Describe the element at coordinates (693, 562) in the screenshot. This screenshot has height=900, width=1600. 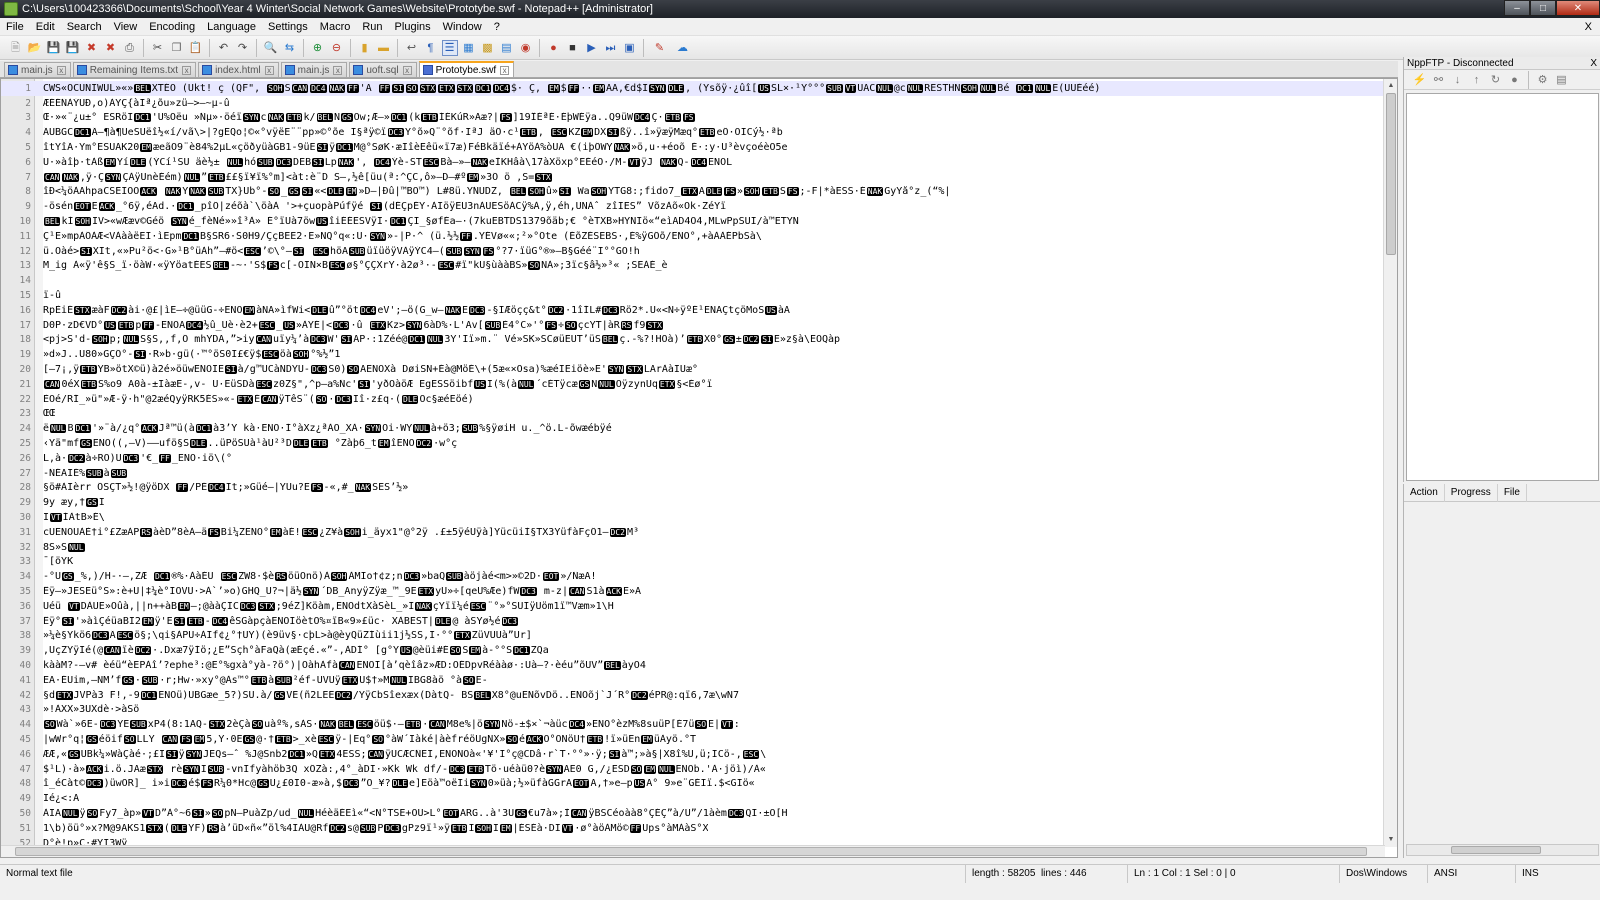
I see `editor-line: 33 ¯[öYK` at that location.